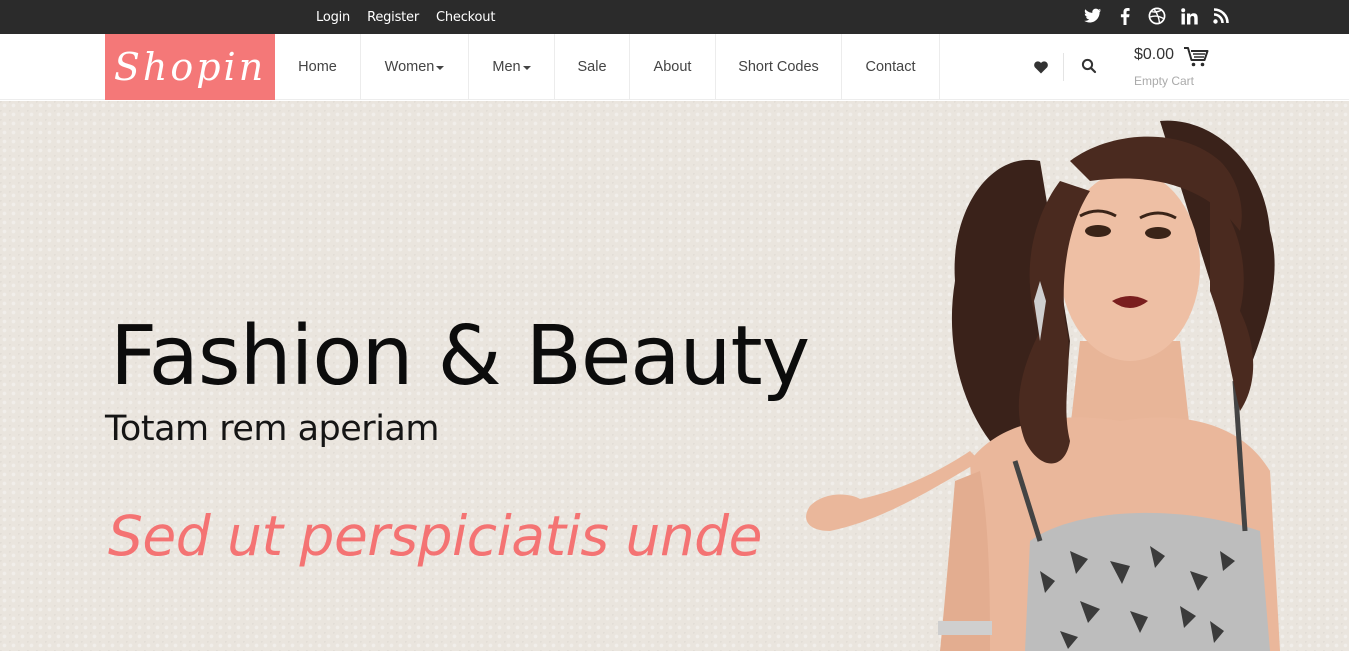  What do you see at coordinates (409, 67) in the screenshot?
I see `nav-item-label: Women` at bounding box center [409, 67].